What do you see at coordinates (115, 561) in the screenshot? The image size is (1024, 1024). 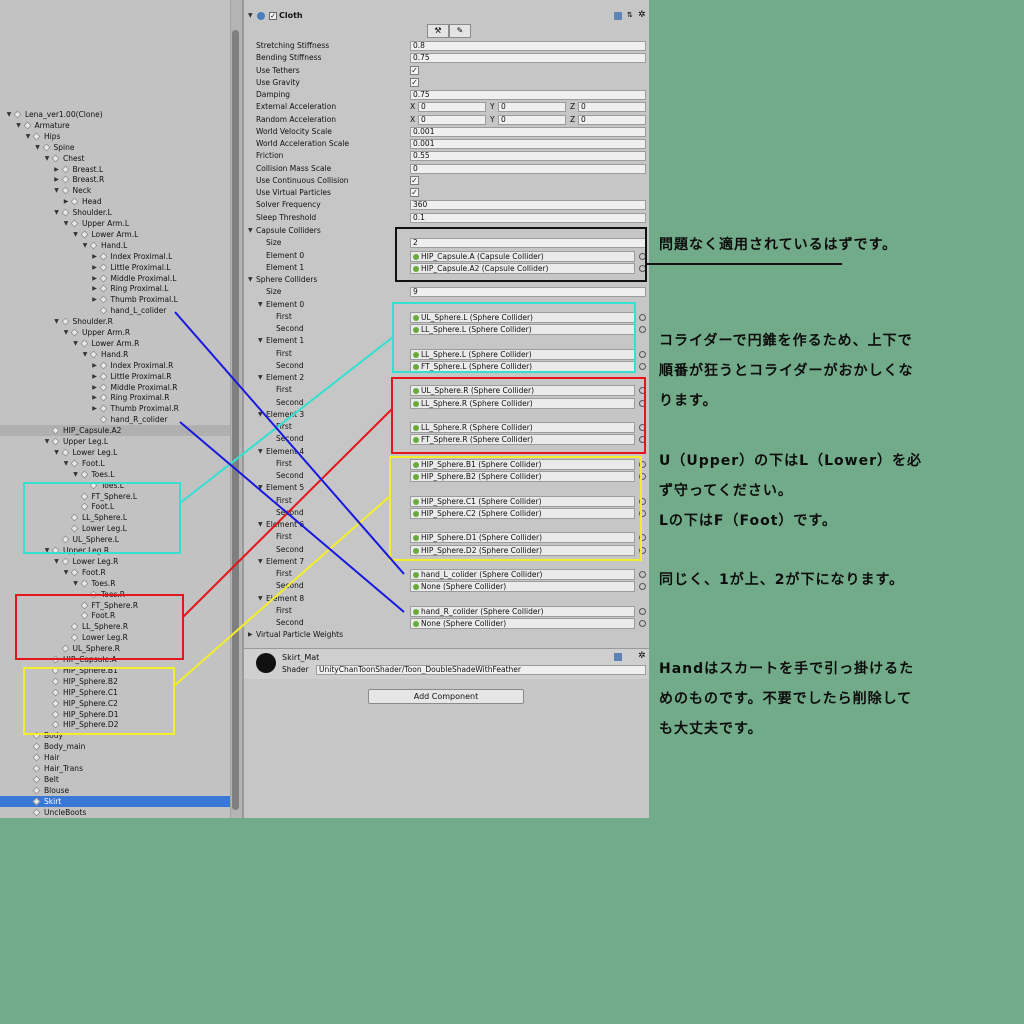 I see `hierarchy-row: ▼ Lower Leg.R` at bounding box center [115, 561].